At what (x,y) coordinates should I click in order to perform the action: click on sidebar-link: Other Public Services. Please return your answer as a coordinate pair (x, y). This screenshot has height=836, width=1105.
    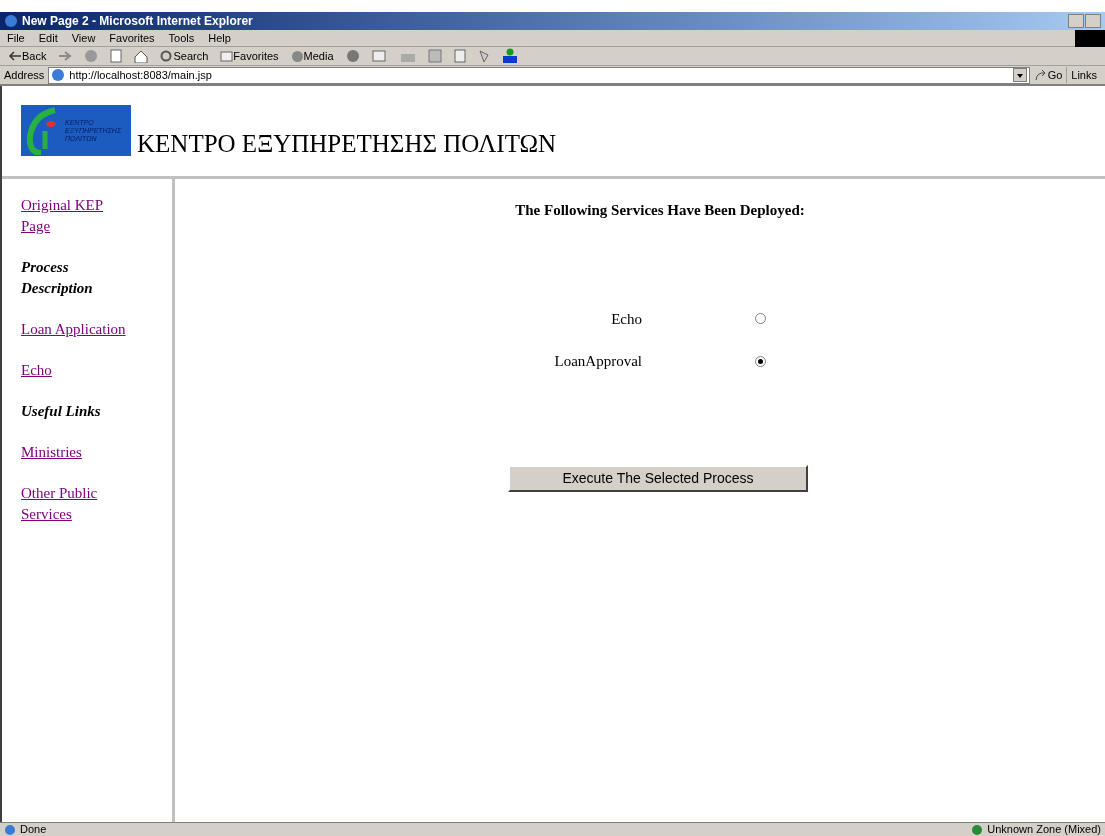
    Looking at the image, I should click on (83, 504).